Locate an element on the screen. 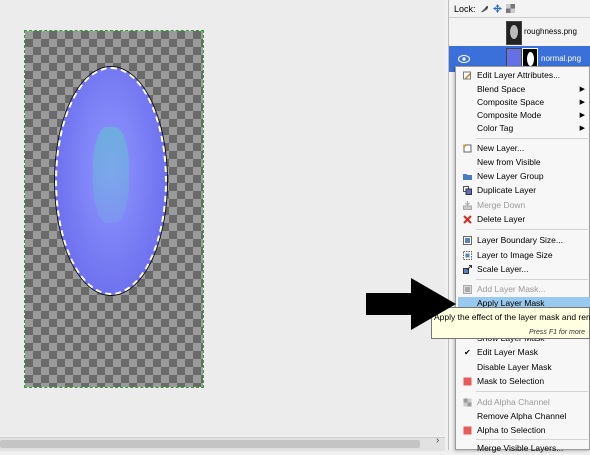 This screenshot has width=590, height=455. new-layer-icon is located at coordinates (467, 148).